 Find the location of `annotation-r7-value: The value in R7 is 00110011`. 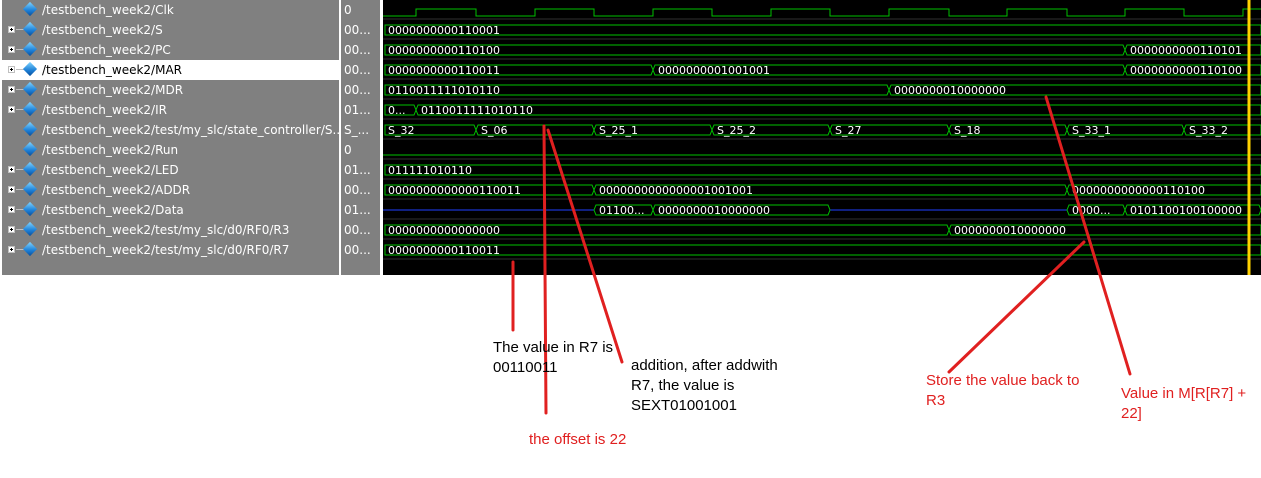

annotation-r7-value: The value in R7 is 00110011 is located at coordinates (553, 357).